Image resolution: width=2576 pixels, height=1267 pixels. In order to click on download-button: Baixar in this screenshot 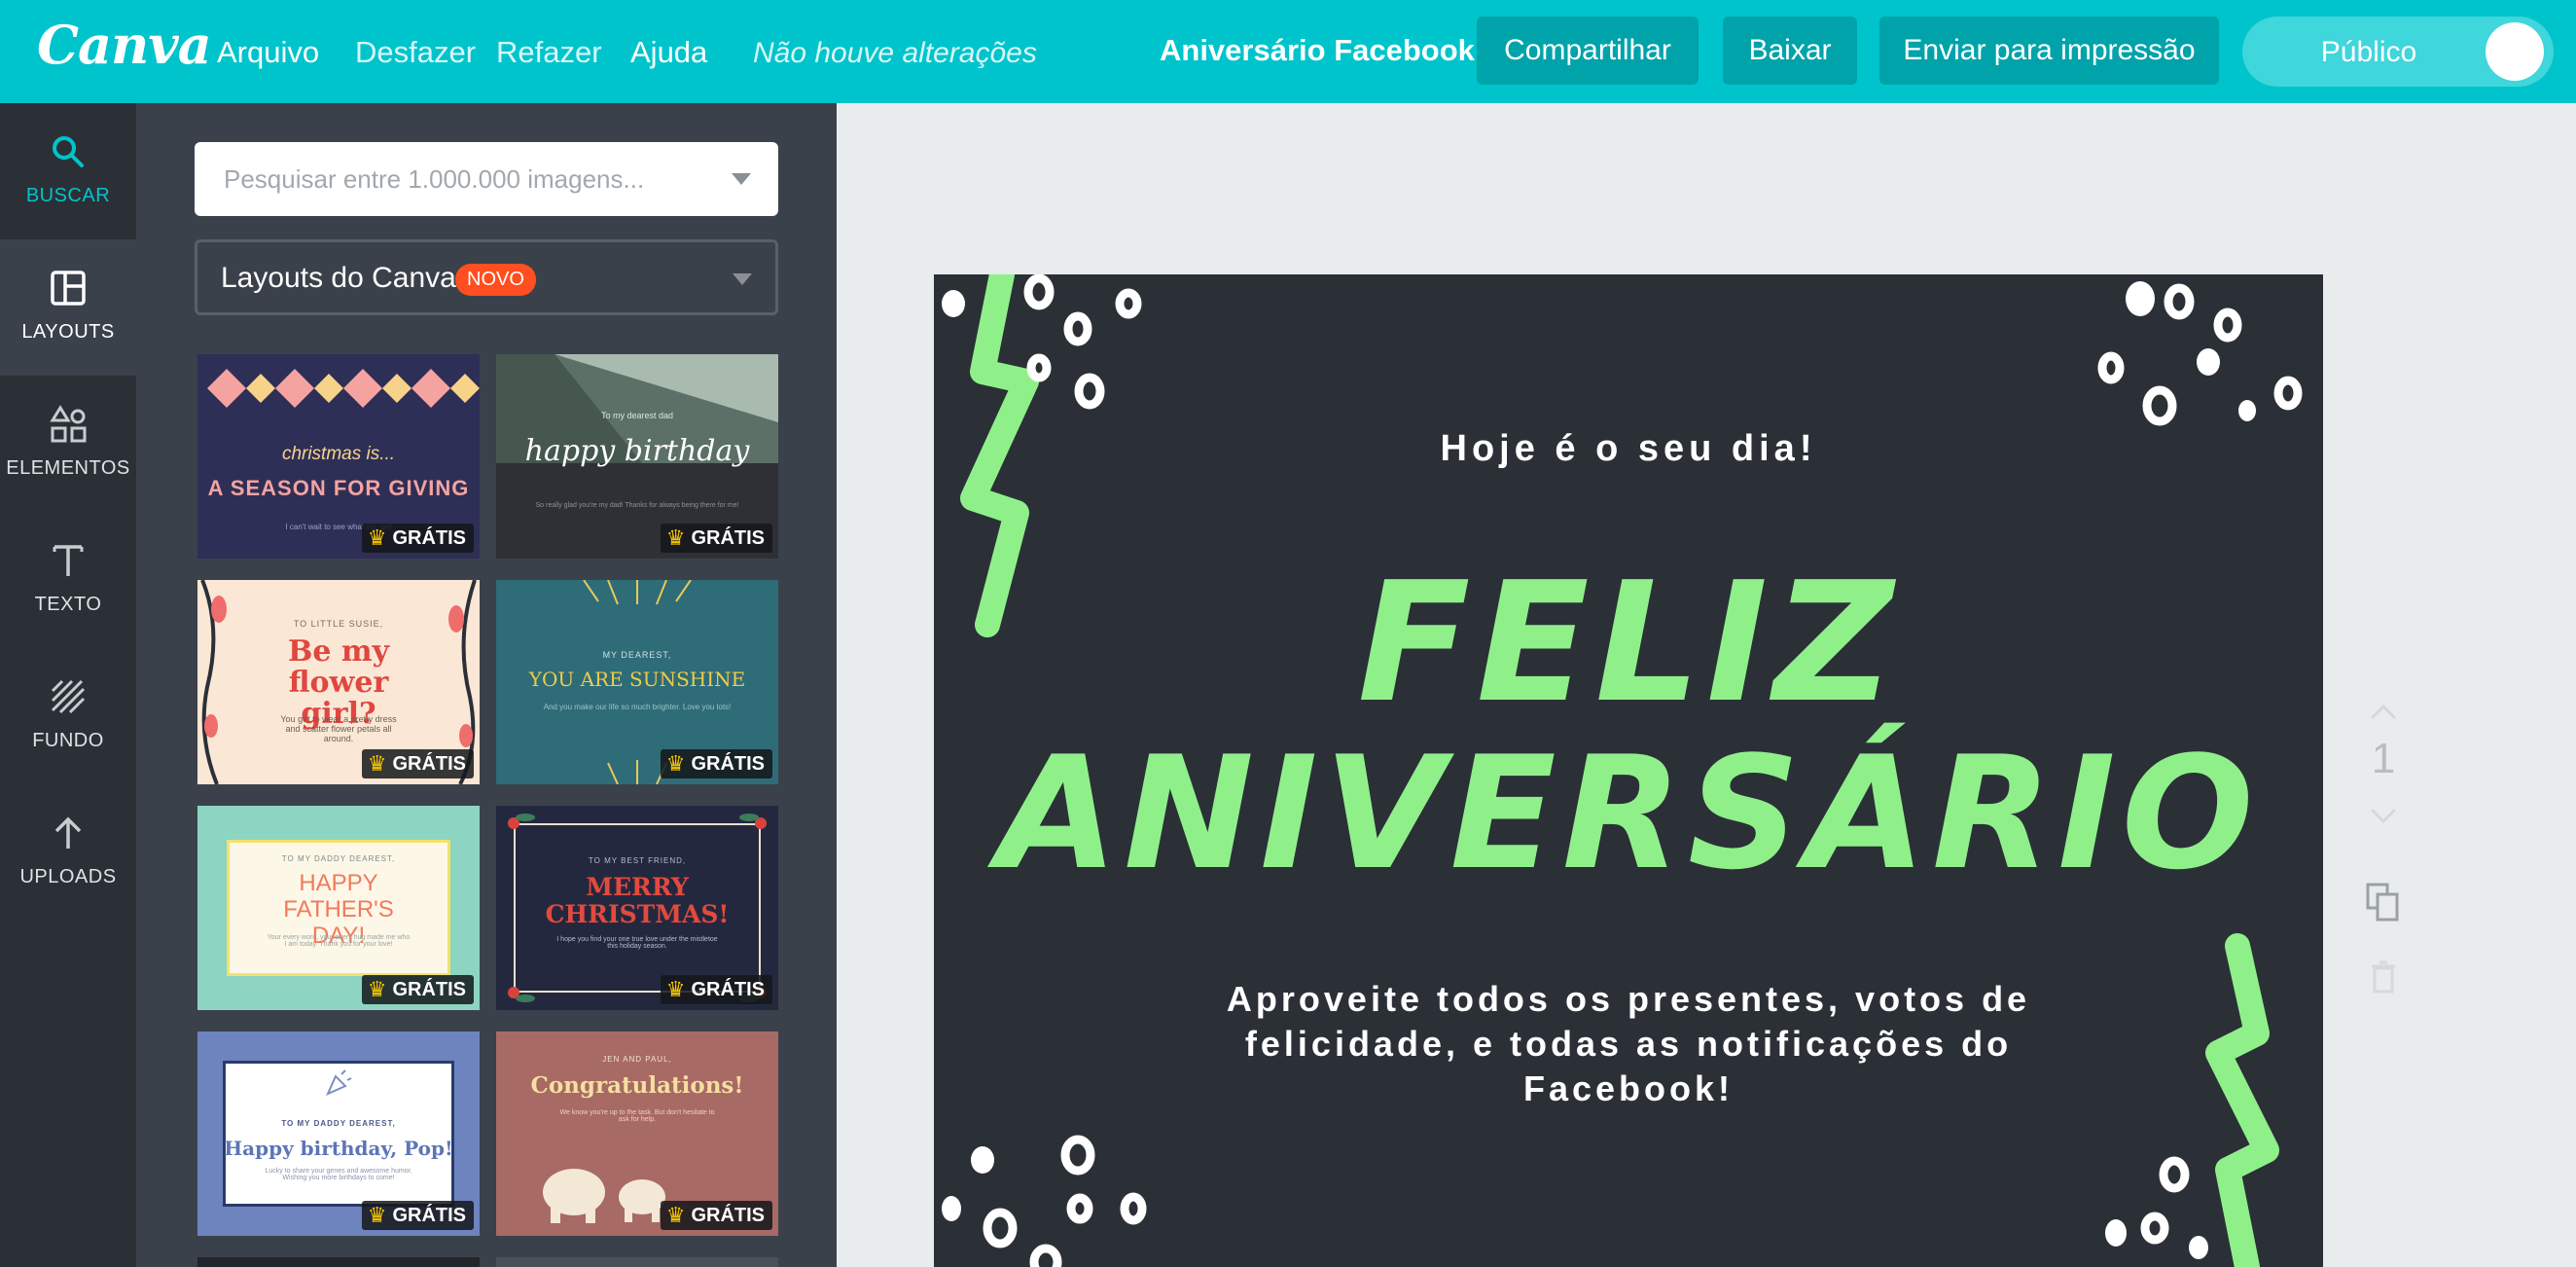, I will do `click(1790, 51)`.